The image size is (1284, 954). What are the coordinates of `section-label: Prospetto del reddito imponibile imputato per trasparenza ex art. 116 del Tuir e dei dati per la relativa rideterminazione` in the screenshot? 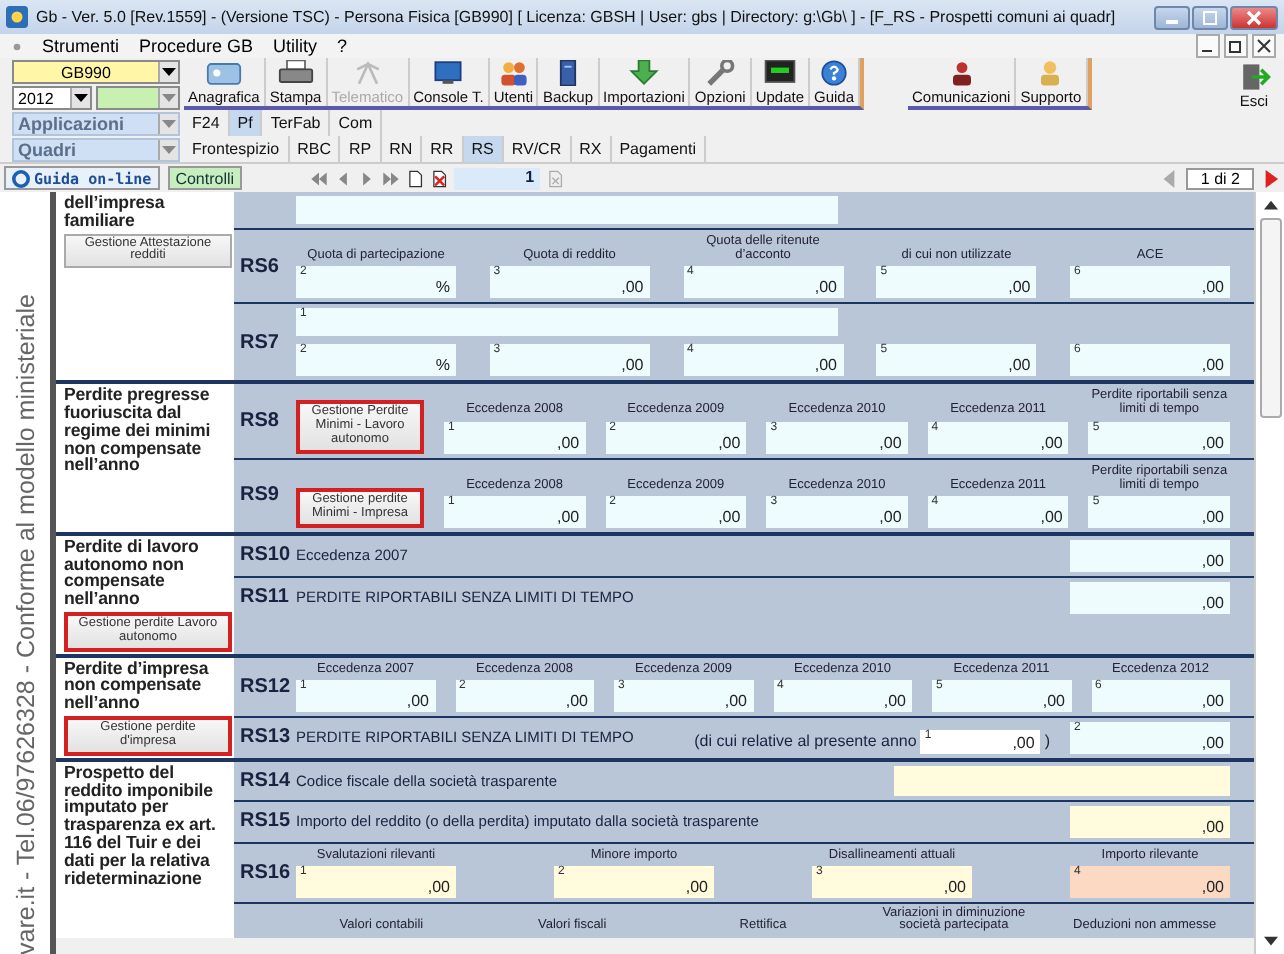 It's located at (141, 825).